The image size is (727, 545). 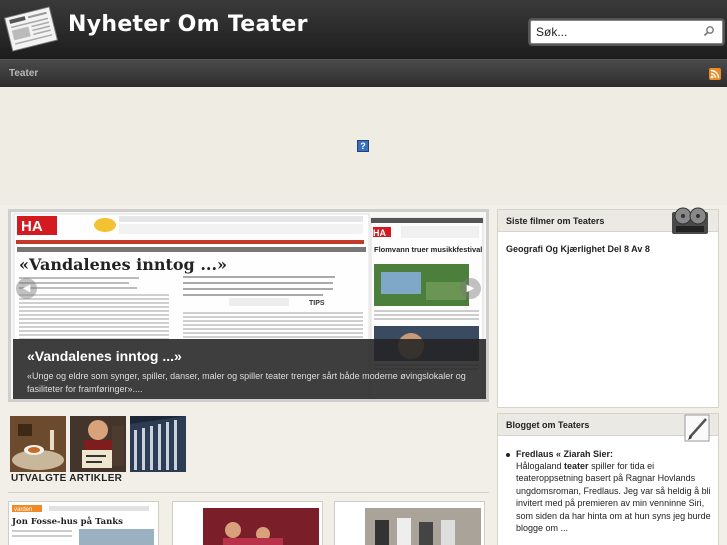 What do you see at coordinates (363, 73) in the screenshot?
I see `nav-bar: Teater` at bounding box center [363, 73].